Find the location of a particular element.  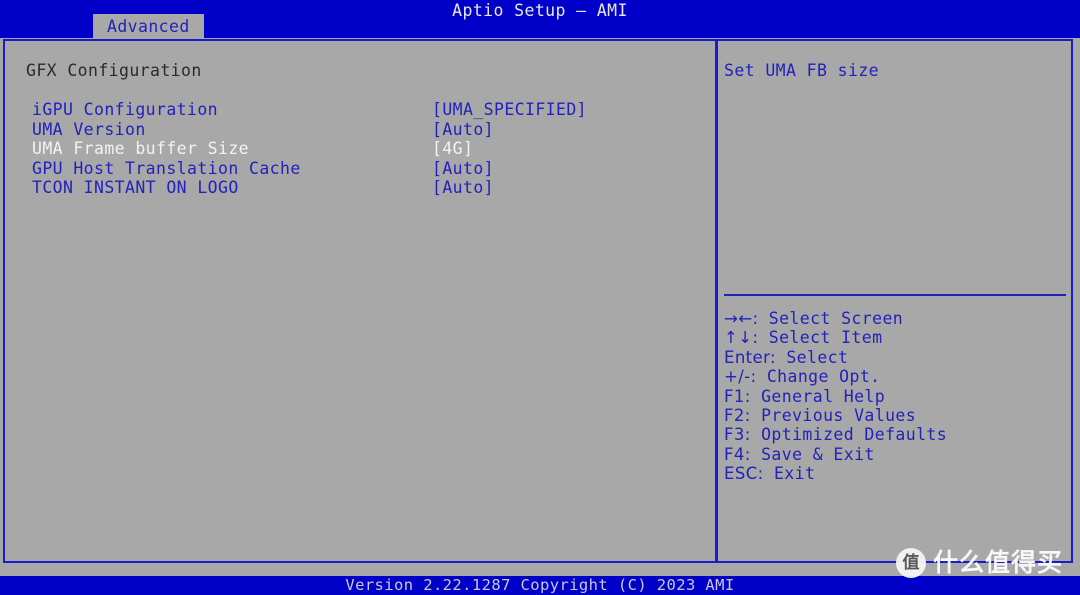

legend-row: F1: General Help is located at coordinates (896, 396).